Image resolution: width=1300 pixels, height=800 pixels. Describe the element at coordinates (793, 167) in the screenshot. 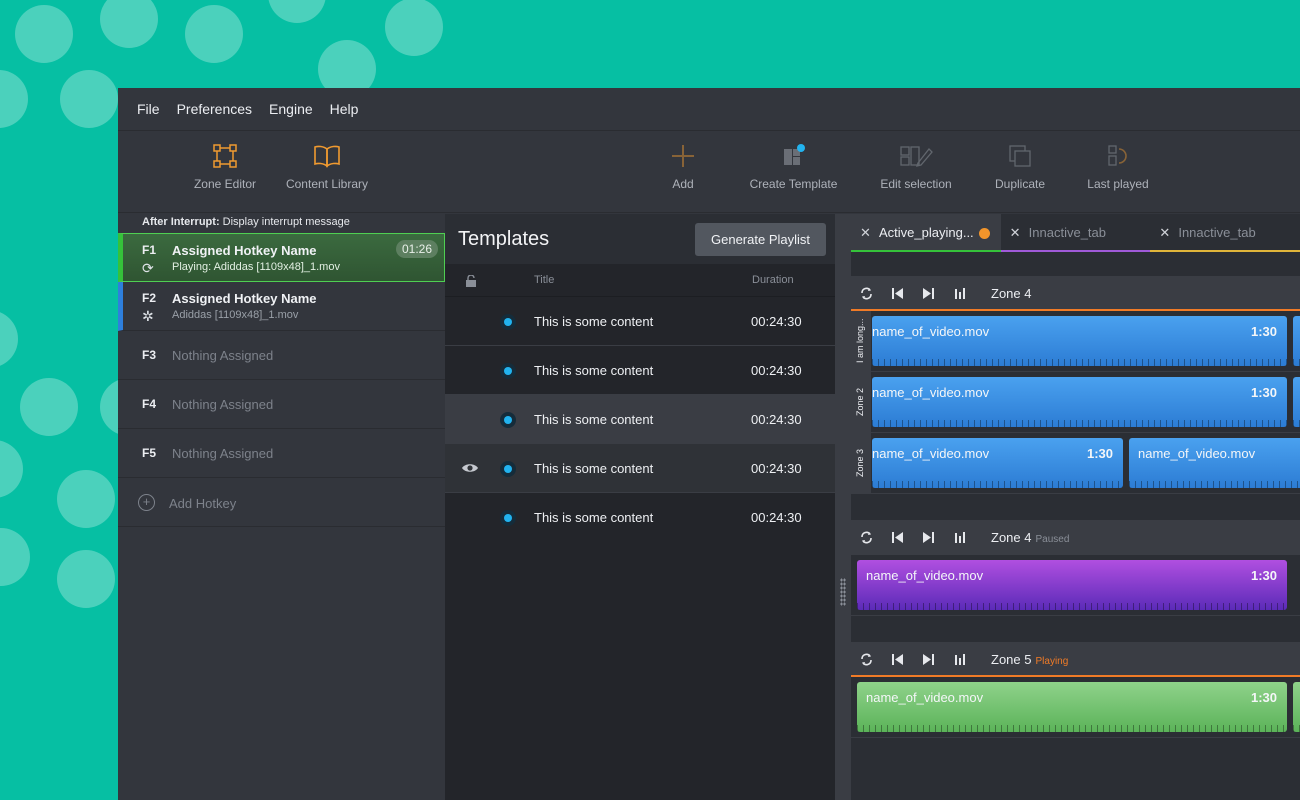

I see `create-template-button: Create Template` at that location.